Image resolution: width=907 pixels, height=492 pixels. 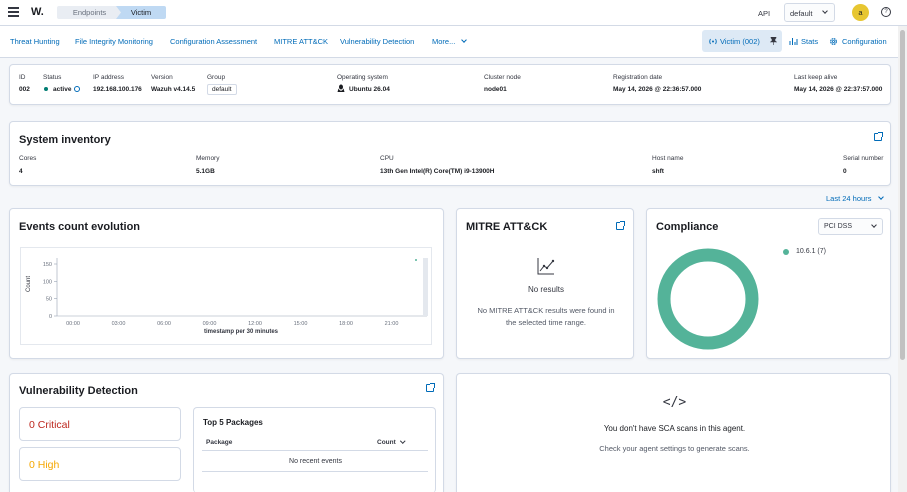 I want to click on column-count-label: Count, so click(x=386, y=442).